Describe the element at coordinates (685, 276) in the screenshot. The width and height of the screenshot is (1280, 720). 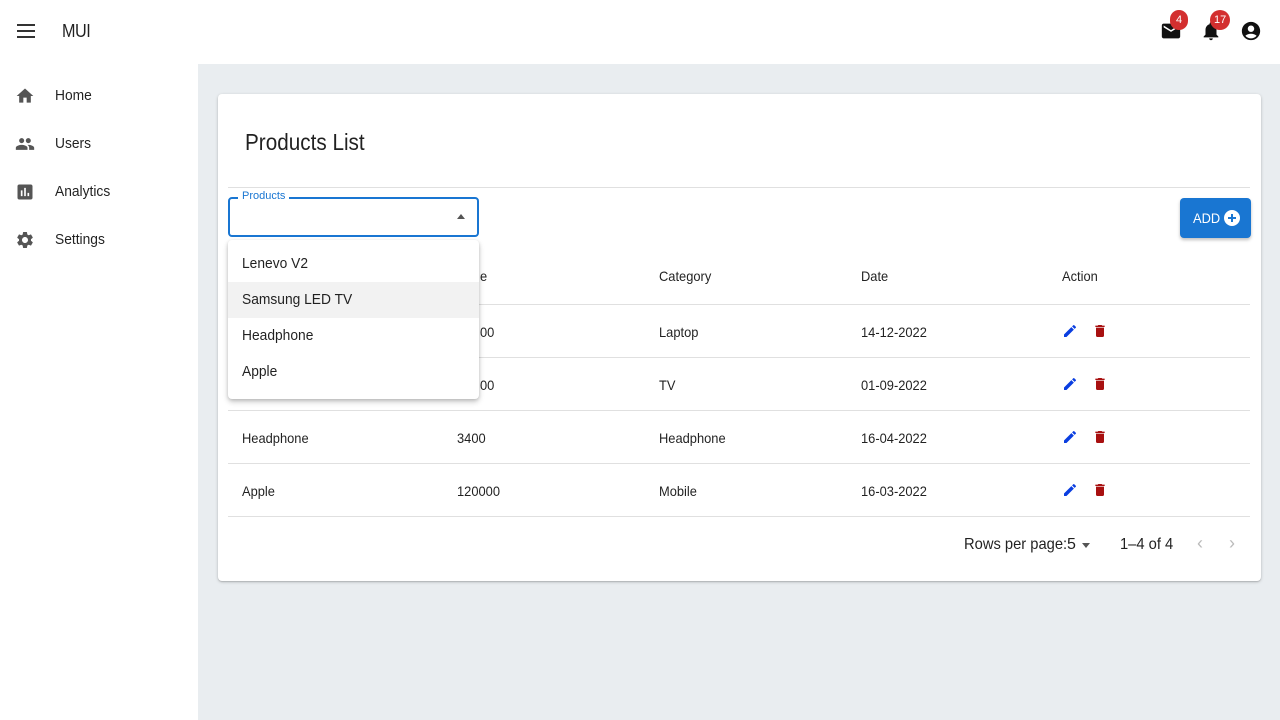
I see `column-header-category: Category` at that location.